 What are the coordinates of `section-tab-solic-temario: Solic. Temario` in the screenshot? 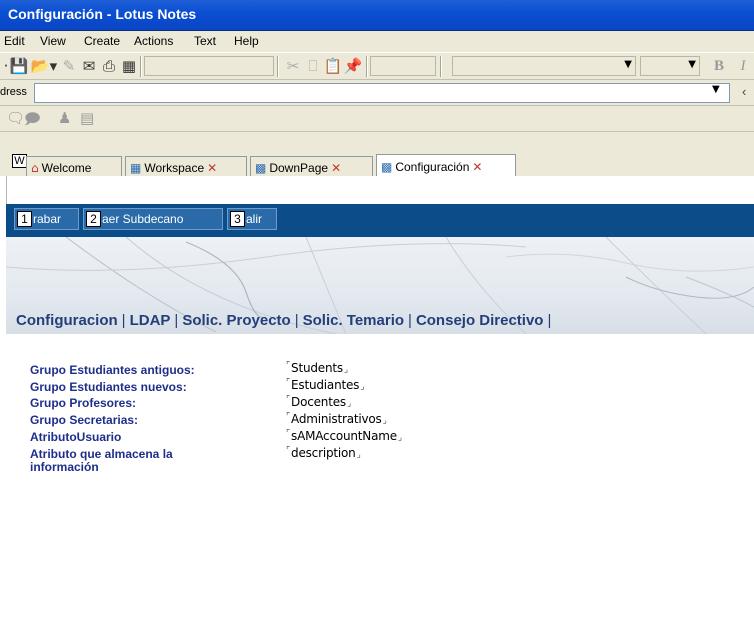 It's located at (353, 320).